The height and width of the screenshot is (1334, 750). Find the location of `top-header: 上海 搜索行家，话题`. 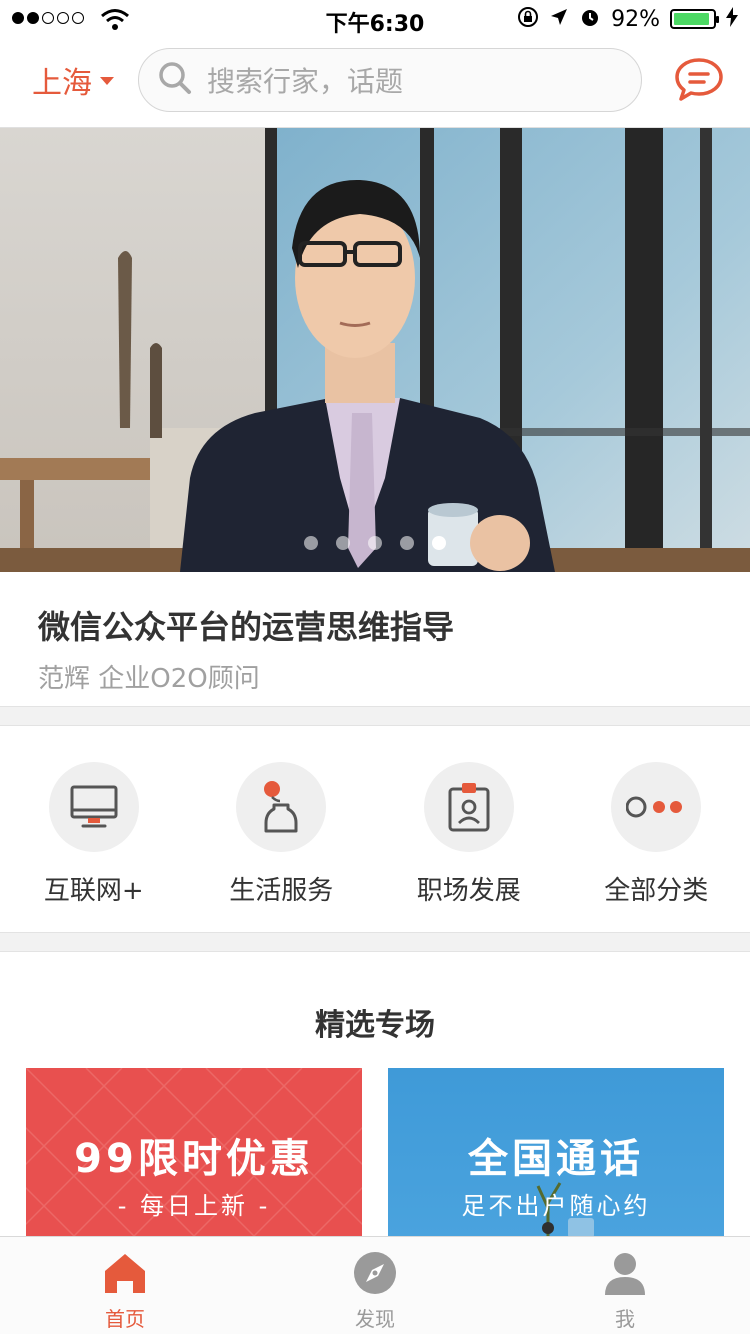

top-header: 上海 搜索行家，话题 is located at coordinates (375, 84).